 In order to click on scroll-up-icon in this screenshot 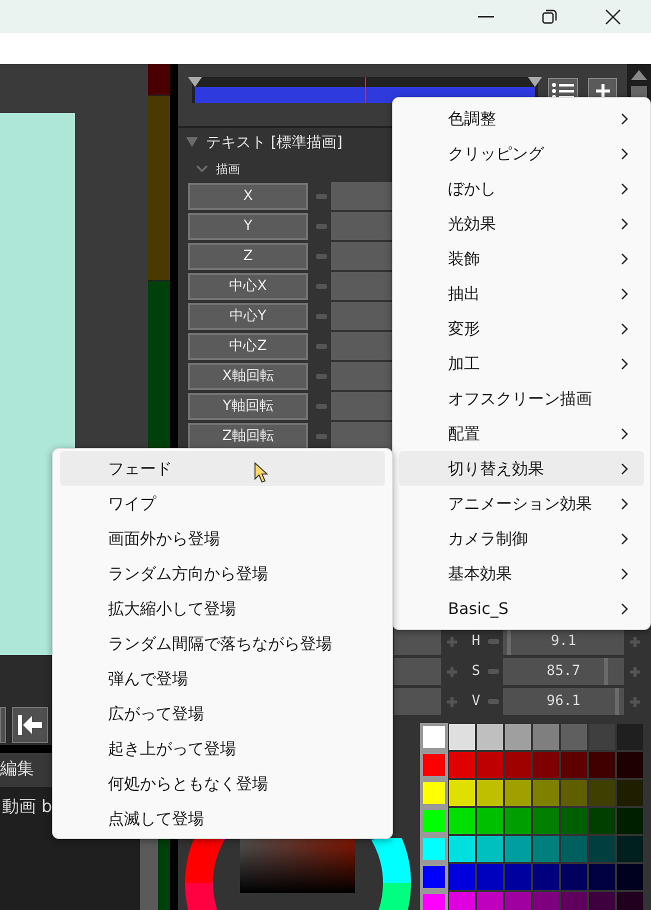, I will do `click(639, 75)`.